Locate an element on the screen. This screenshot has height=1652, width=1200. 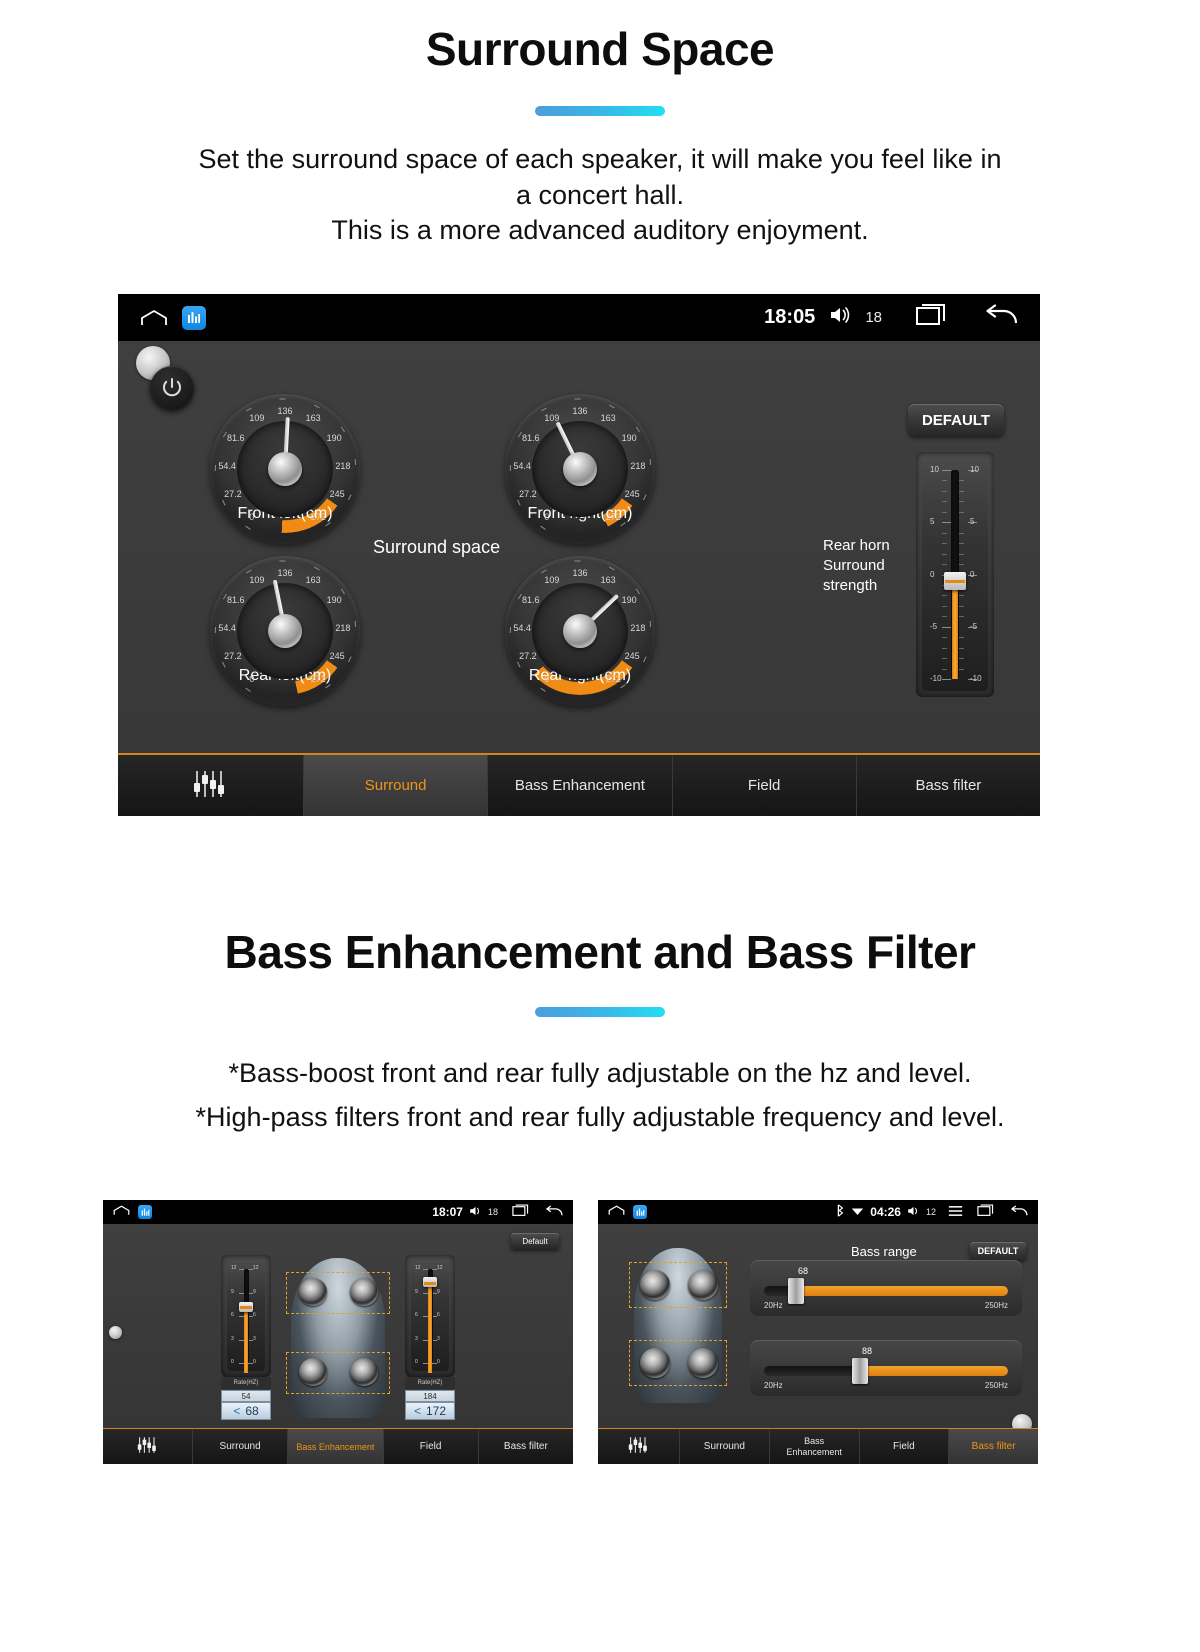
dial-scale-label: 54.4 is located at coordinates (227, 627).